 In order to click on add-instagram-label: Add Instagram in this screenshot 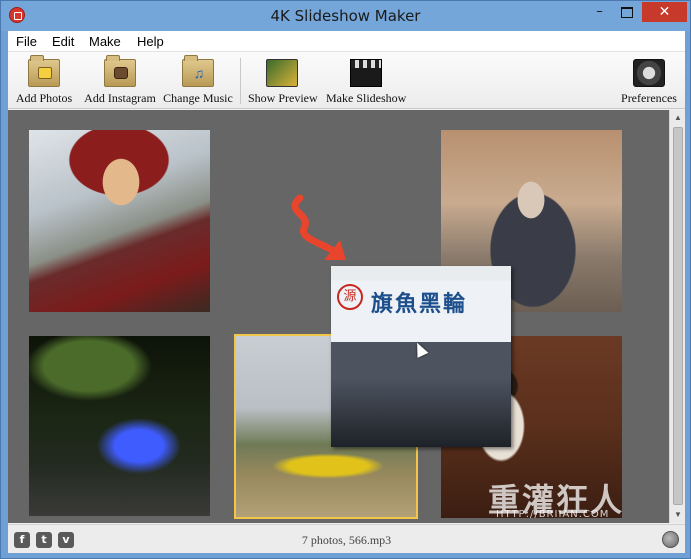, I will do `click(120, 98)`.